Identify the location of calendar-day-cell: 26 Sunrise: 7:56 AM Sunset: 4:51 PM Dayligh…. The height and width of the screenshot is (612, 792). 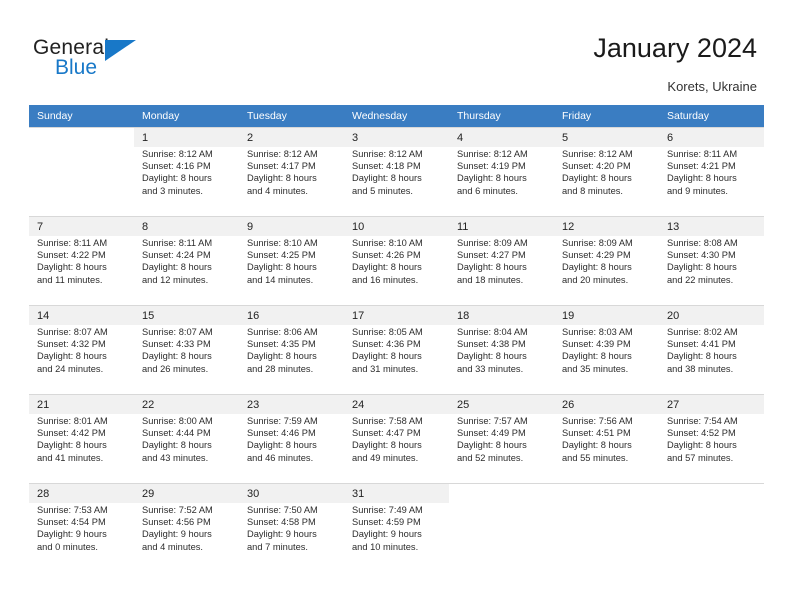
(606, 438).